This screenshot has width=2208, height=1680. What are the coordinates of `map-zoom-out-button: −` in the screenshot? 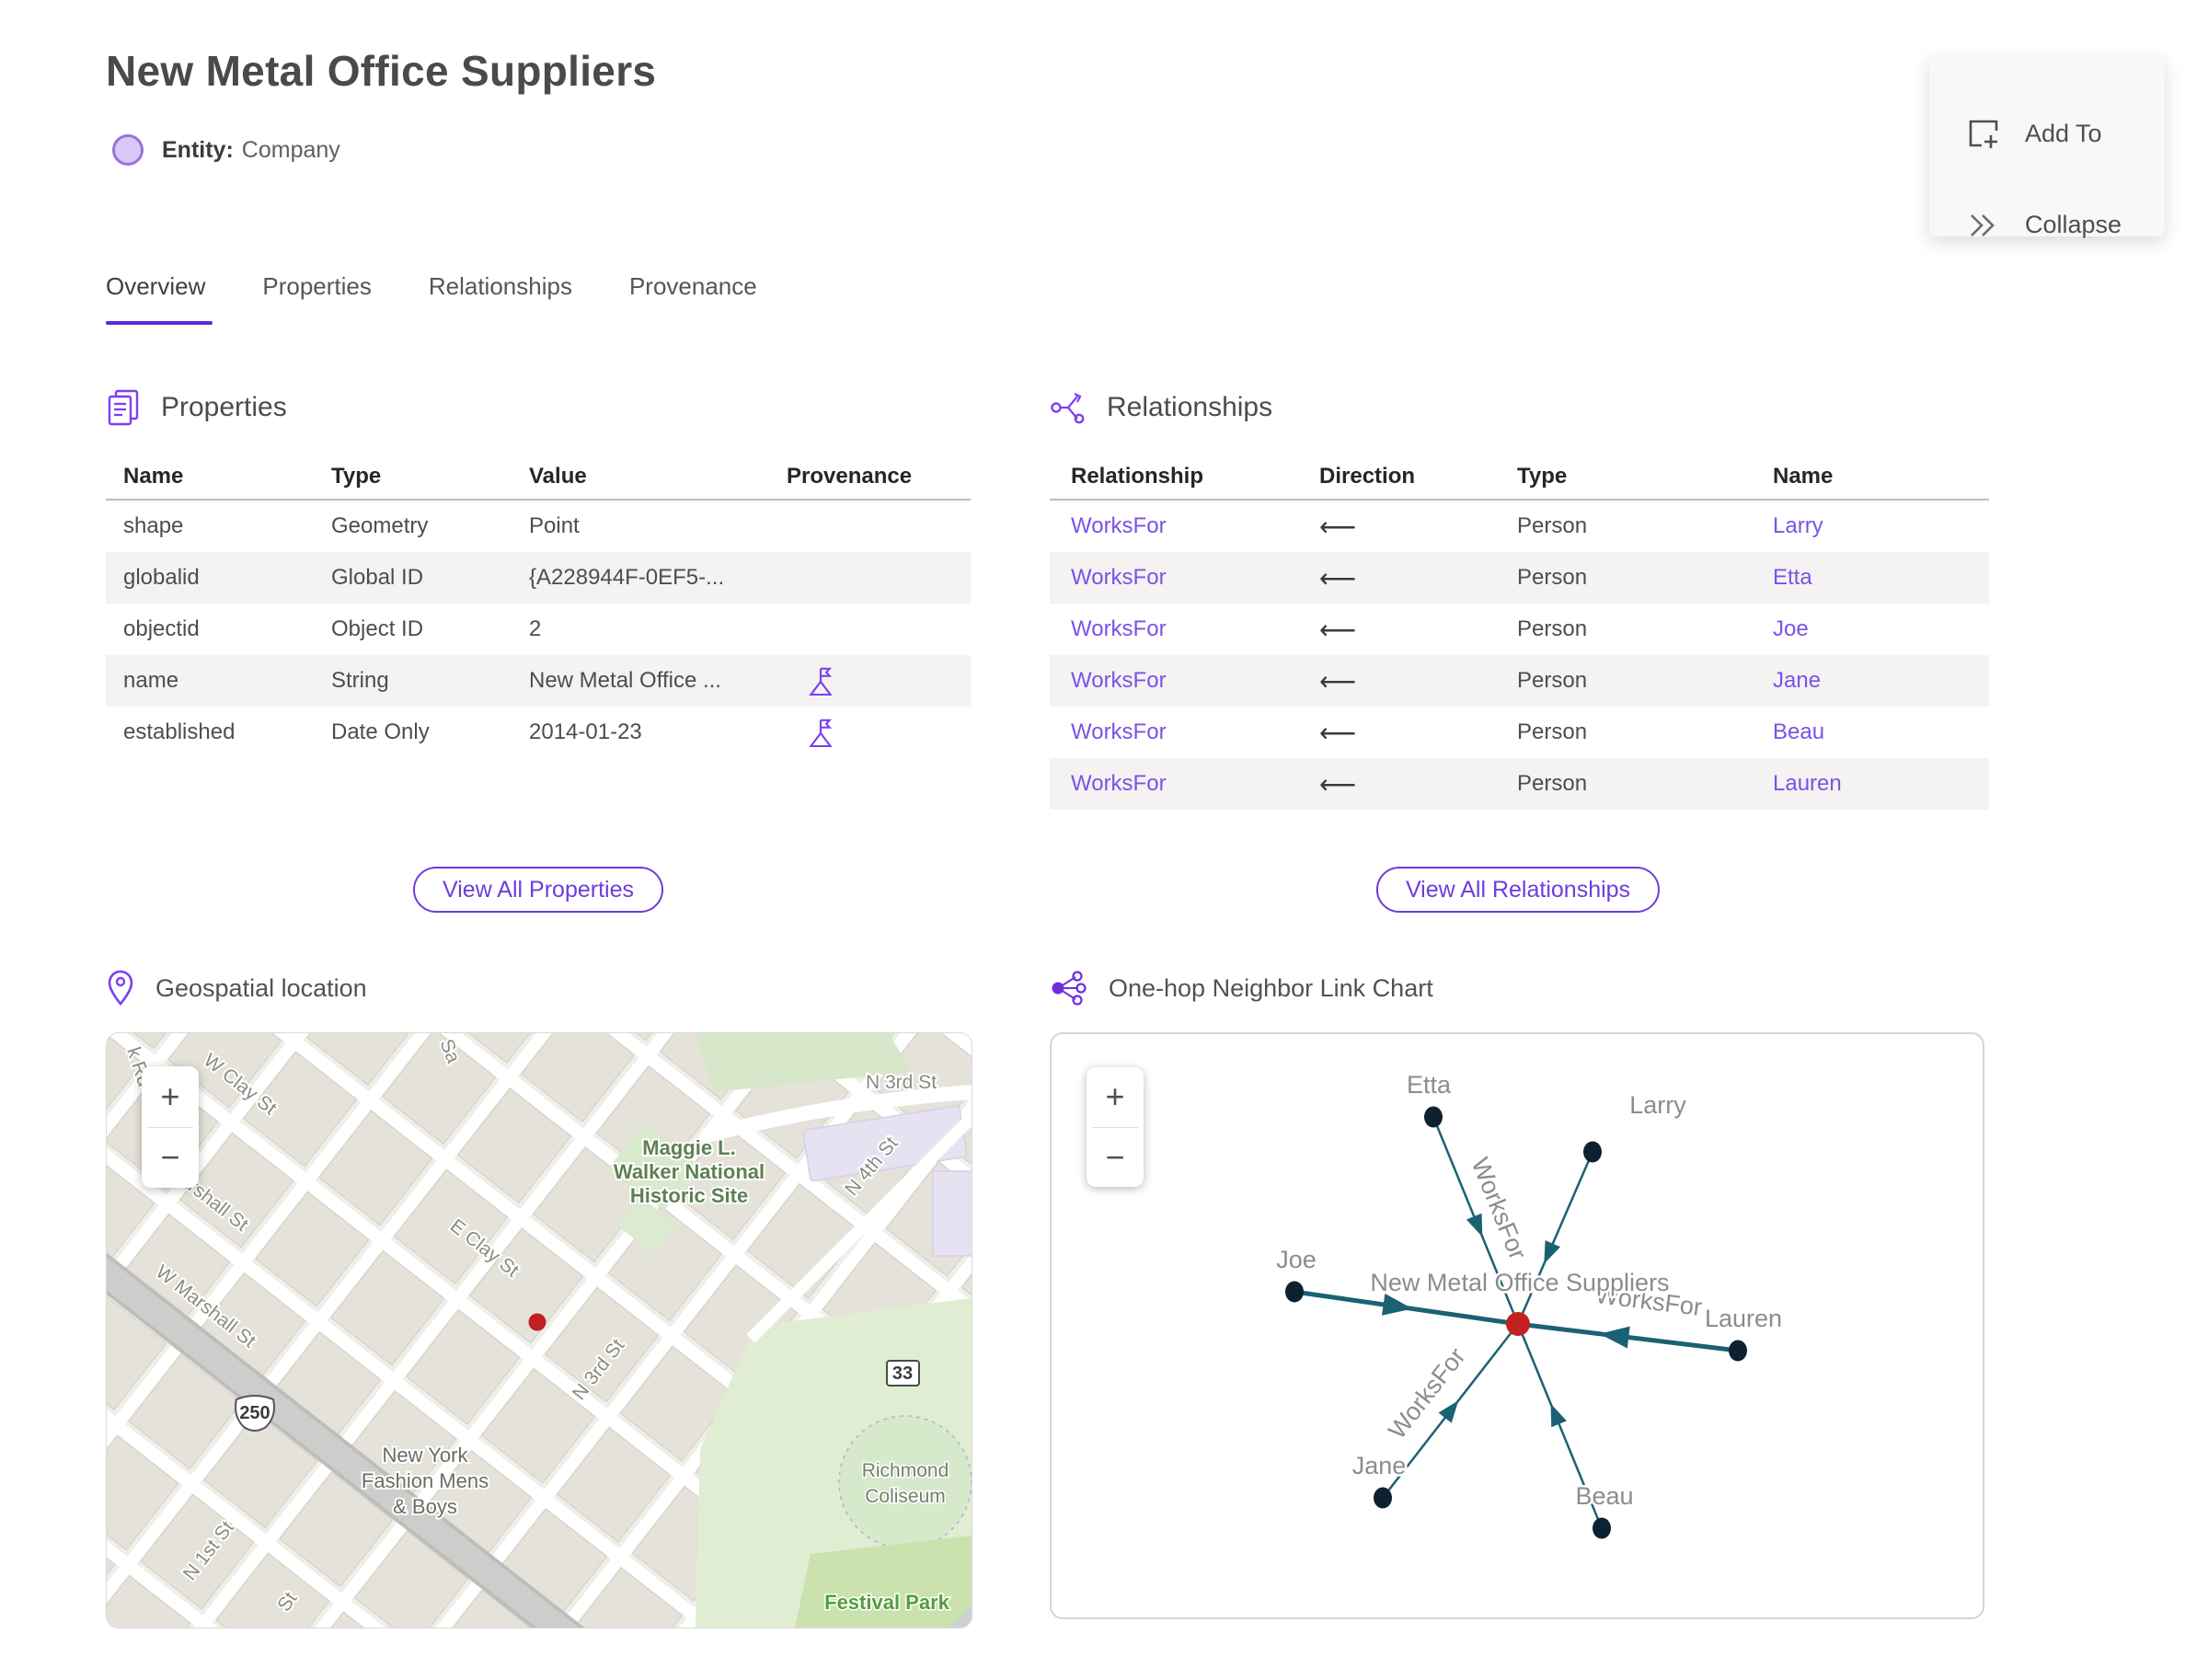 It's located at (170, 1158).